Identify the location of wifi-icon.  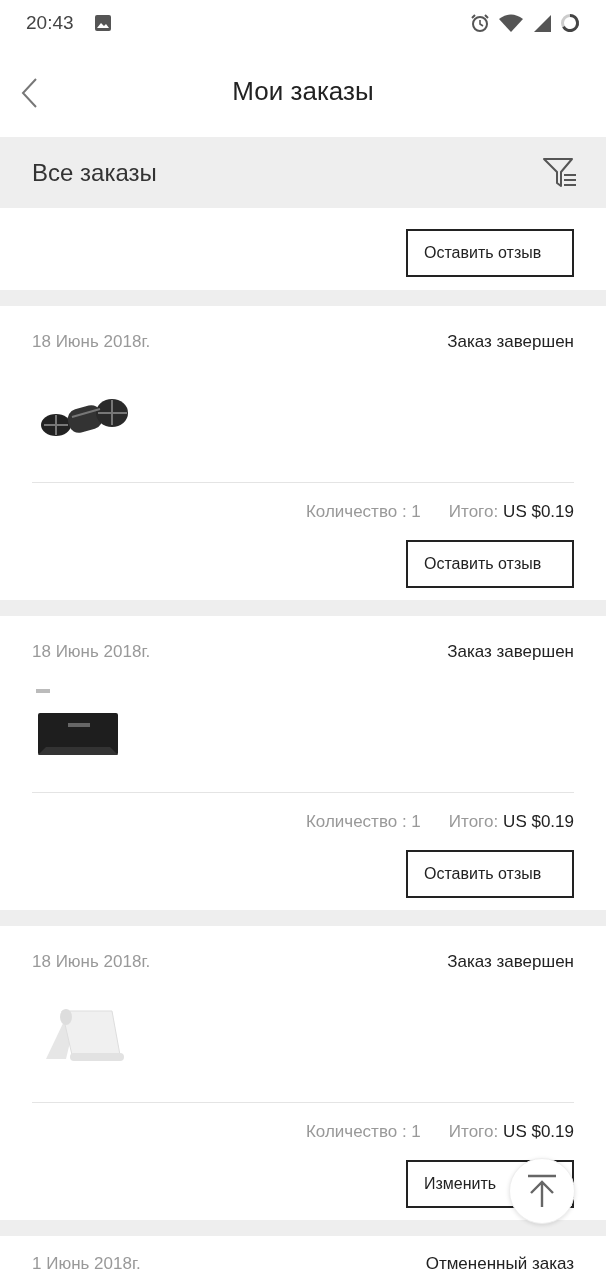
(511, 22).